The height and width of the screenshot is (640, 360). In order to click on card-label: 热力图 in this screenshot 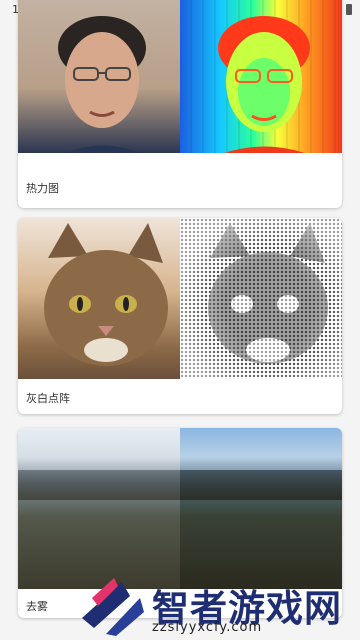, I will do `click(42, 188)`.